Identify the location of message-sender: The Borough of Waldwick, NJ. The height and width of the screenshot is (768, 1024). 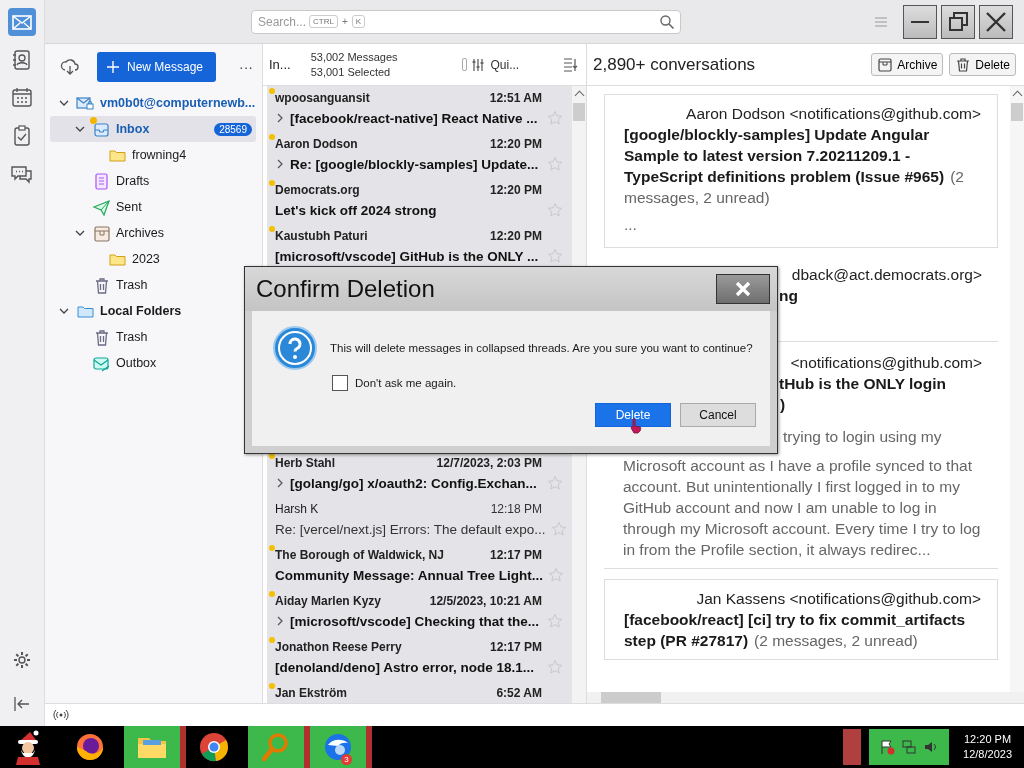
(360, 554).